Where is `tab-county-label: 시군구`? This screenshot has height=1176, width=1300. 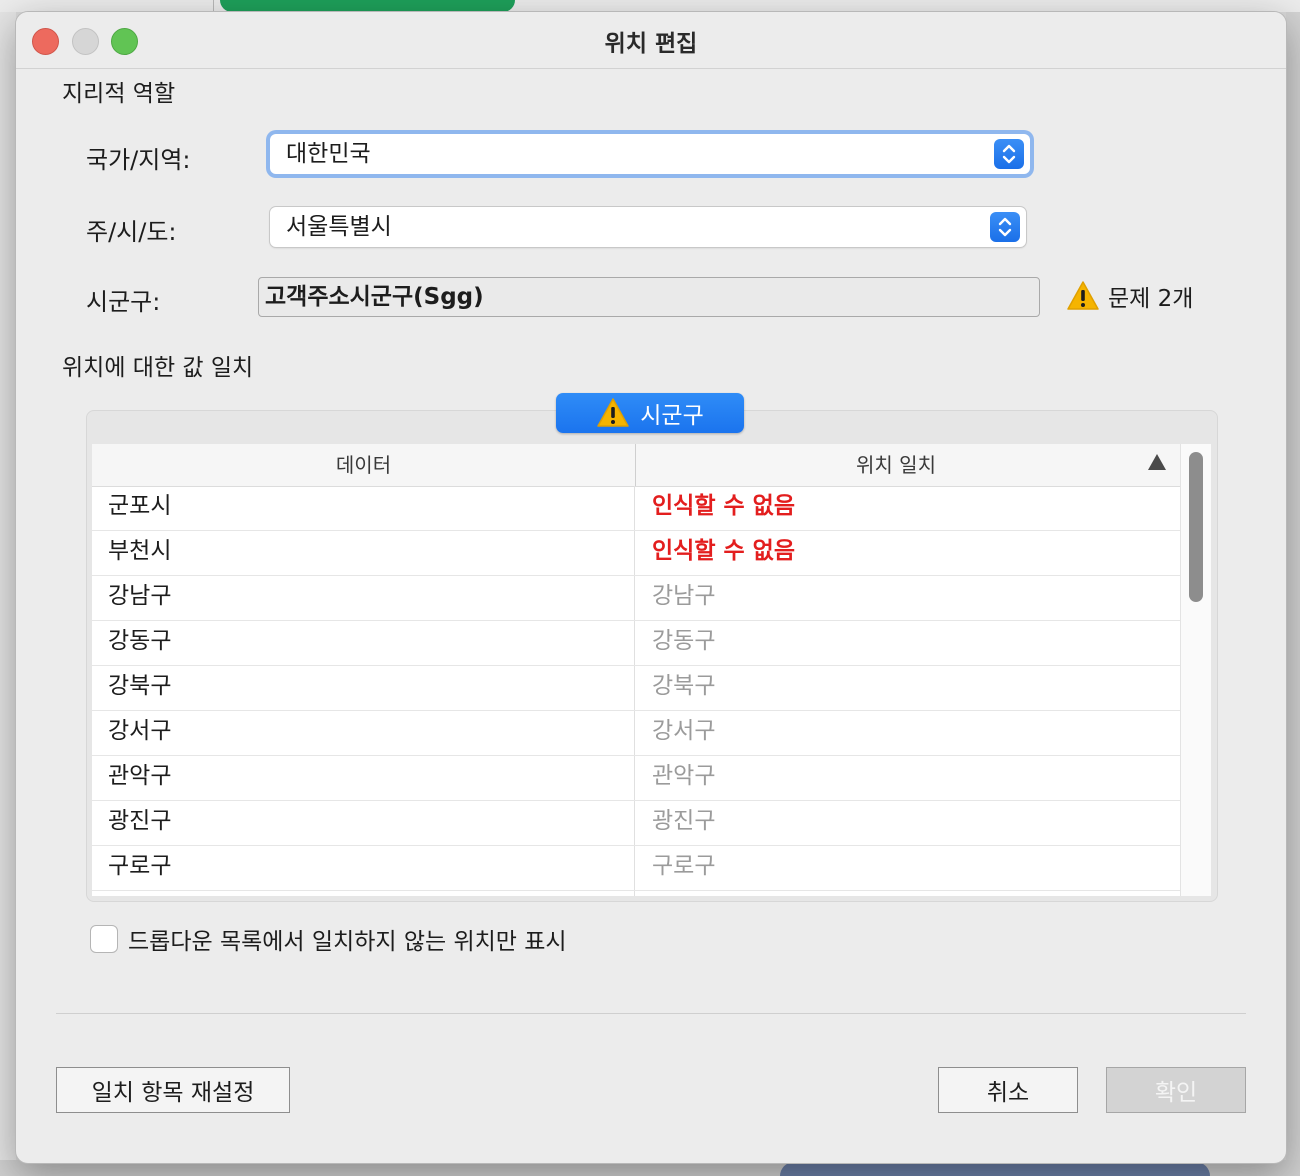
tab-county-label: 시군구 is located at coordinates (672, 416).